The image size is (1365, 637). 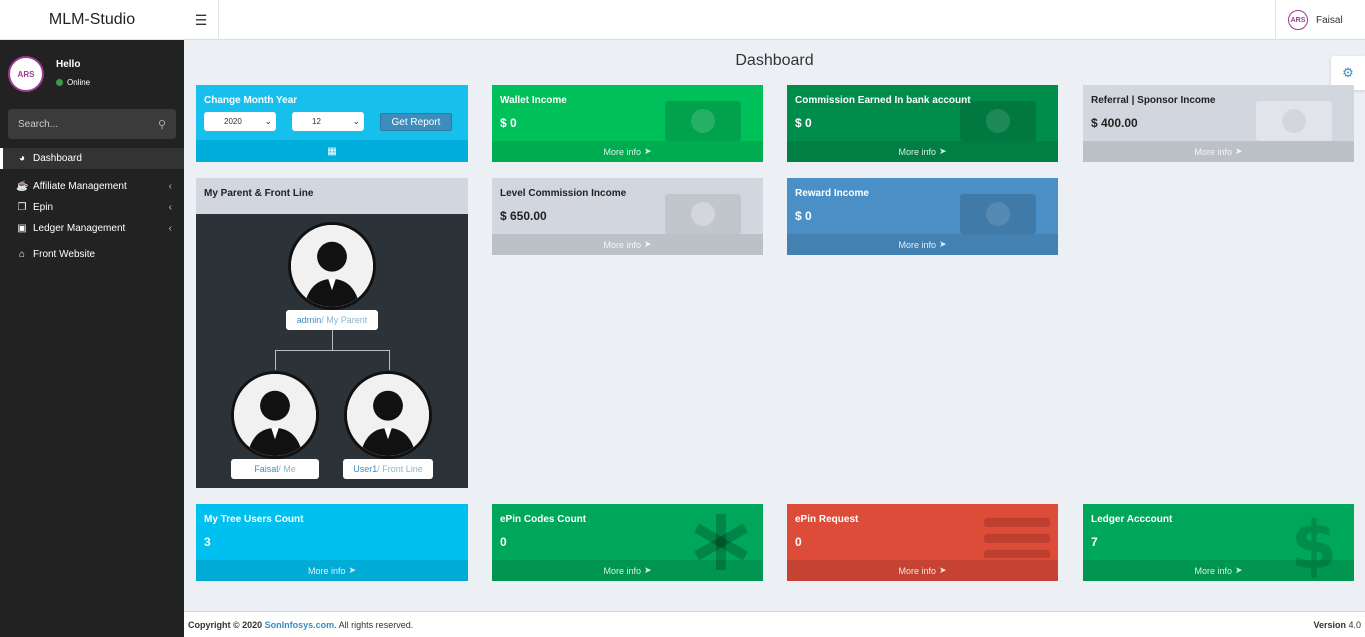 I want to click on sidebar-item-epin: ❐ Epin ‹, so click(x=92, y=207).